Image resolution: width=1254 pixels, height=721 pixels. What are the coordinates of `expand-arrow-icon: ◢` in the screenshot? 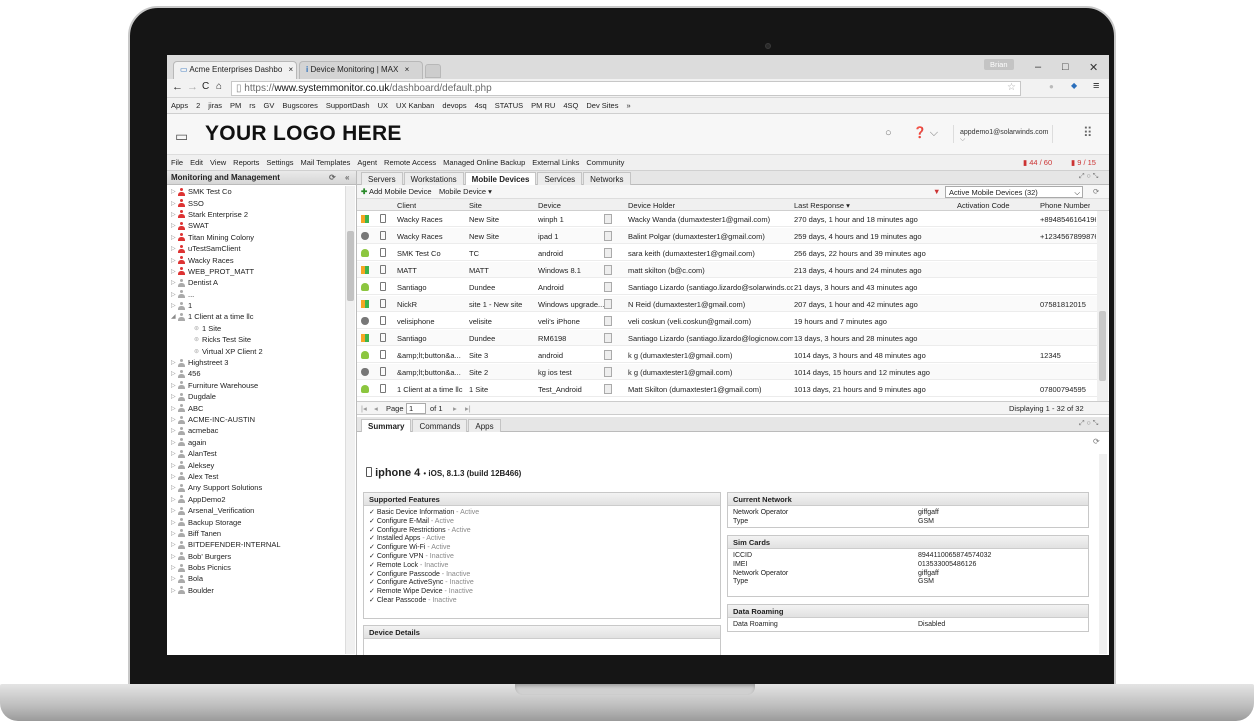 It's located at (174, 316).